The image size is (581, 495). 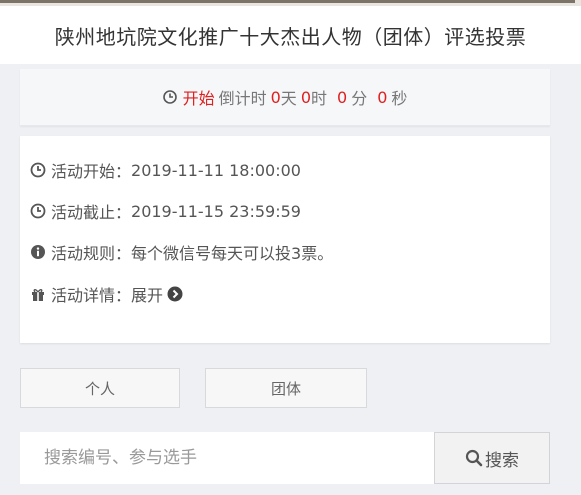 What do you see at coordinates (287, 1) in the screenshot?
I see `top-image-dark-band` at bounding box center [287, 1].